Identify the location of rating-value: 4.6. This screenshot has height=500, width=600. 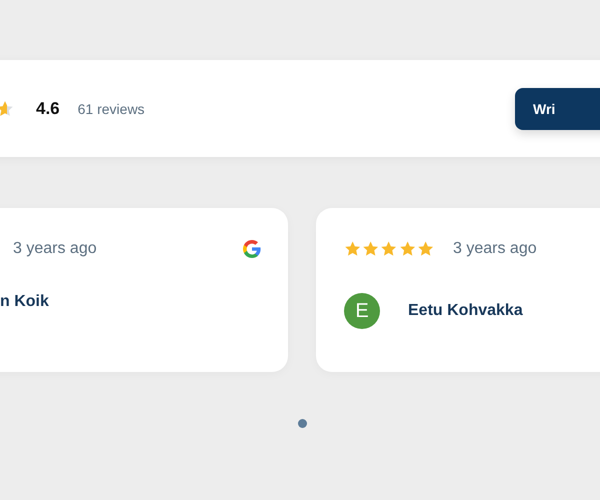
(48, 108).